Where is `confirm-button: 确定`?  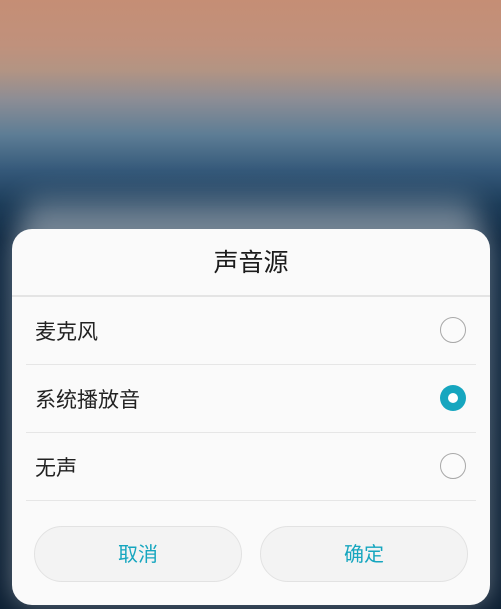 confirm-button: 确定 is located at coordinates (364, 554).